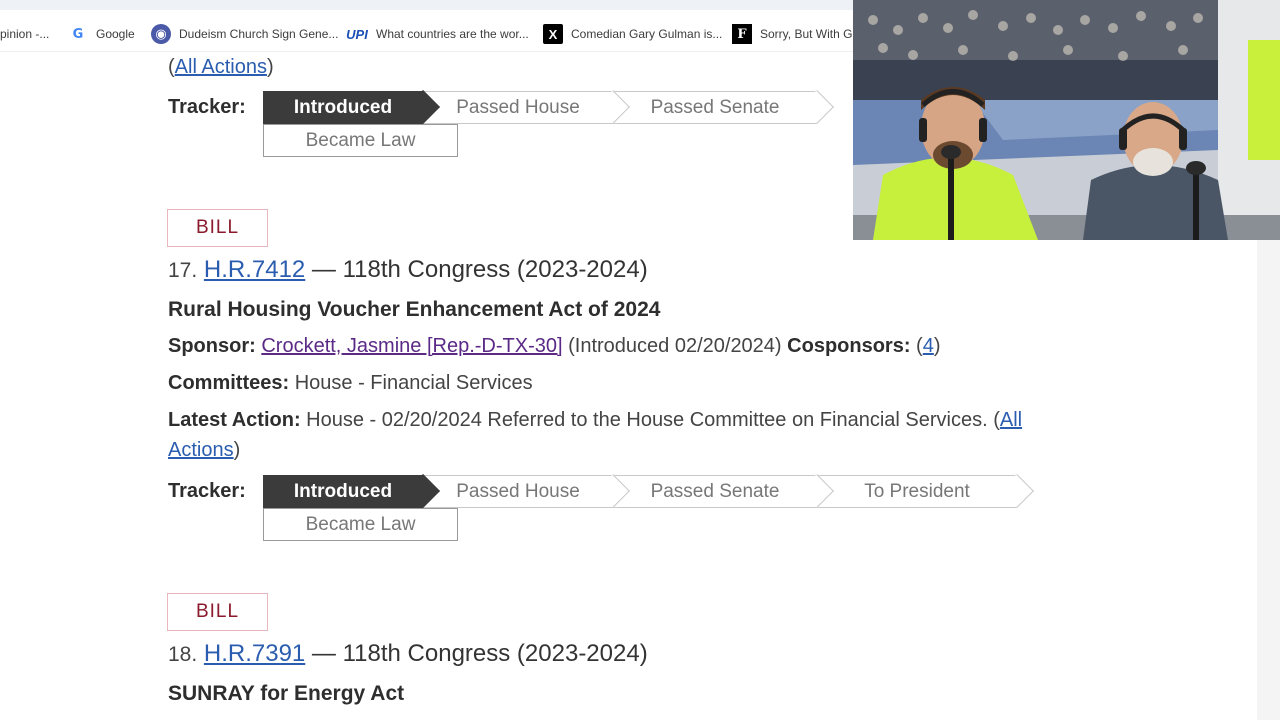 Image resolution: width=1280 pixels, height=720 pixels. I want to click on bookmark-f: F Sorry, But With Gl, so click(793, 34).